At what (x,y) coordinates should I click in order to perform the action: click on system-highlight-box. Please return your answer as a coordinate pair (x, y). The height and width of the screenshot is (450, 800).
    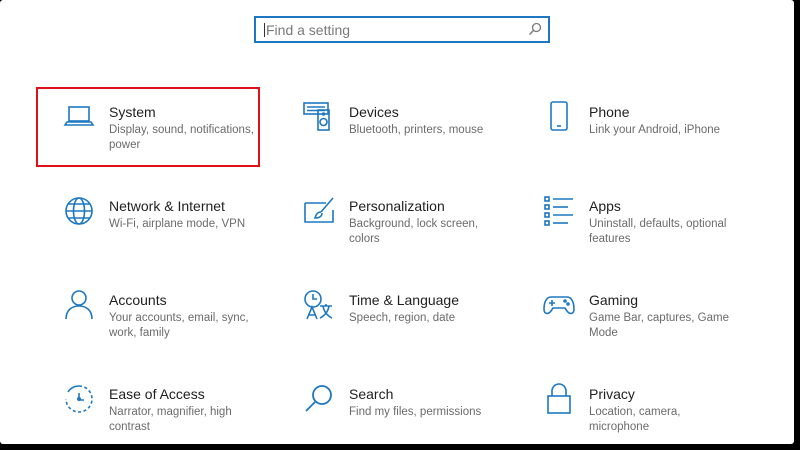
    Looking at the image, I should click on (148, 127).